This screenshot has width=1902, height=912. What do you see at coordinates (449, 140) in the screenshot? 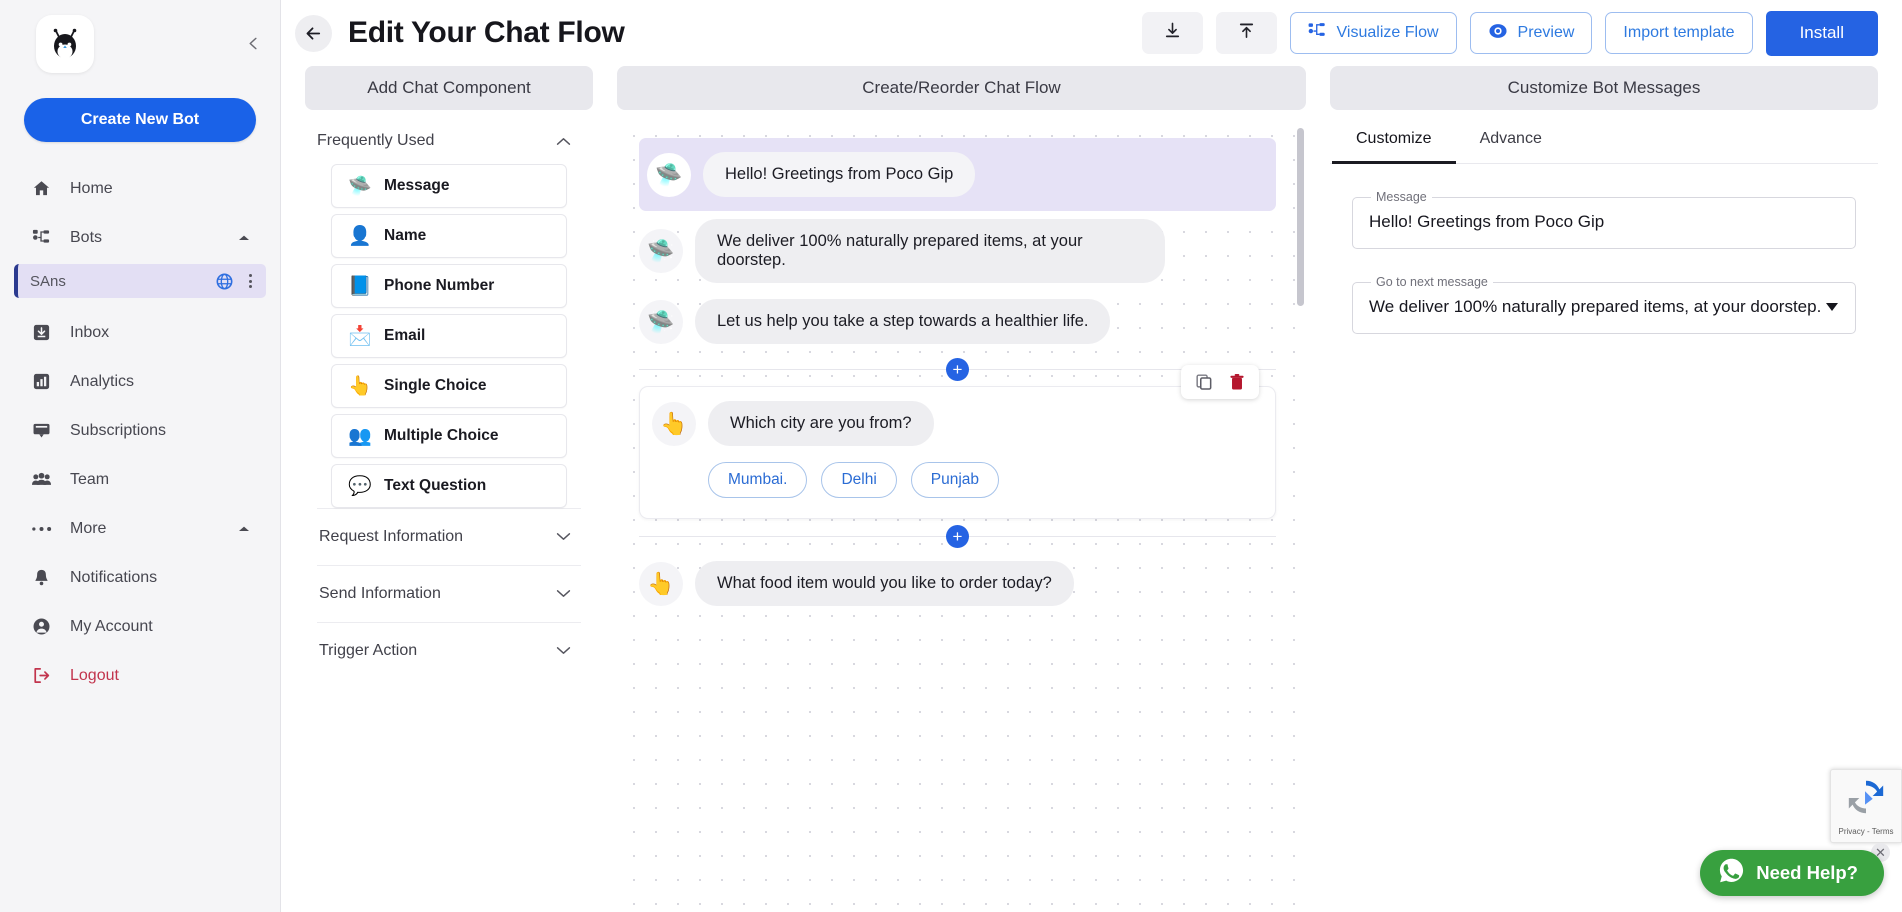
I see `frequently-used-section-header: Frequently Used` at bounding box center [449, 140].